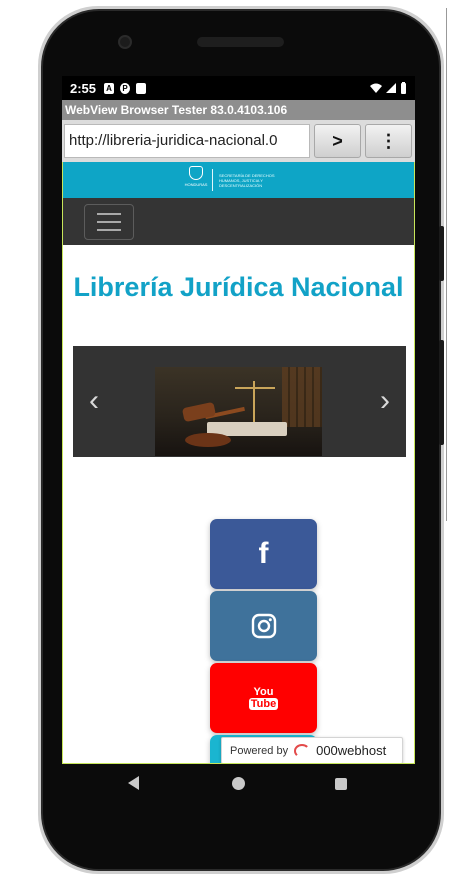 The height and width of the screenshot is (879, 449). I want to click on instagram-icon, so click(263, 626).